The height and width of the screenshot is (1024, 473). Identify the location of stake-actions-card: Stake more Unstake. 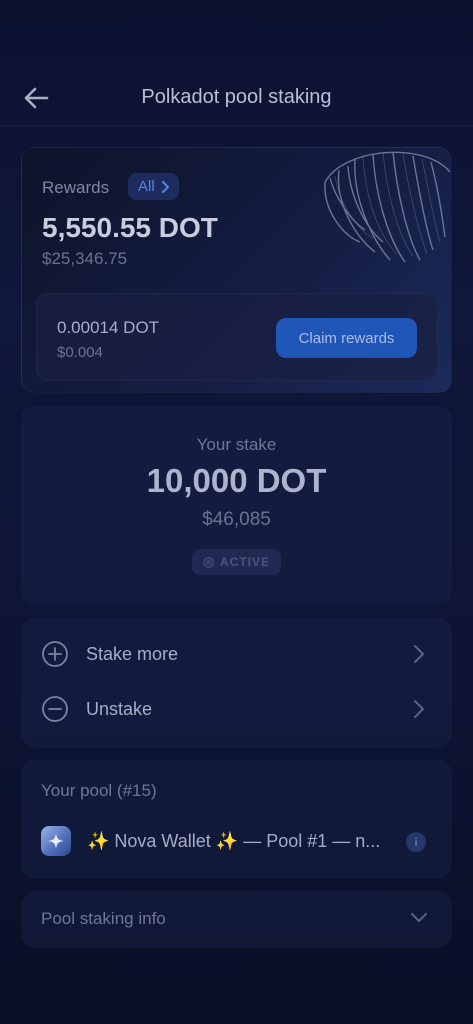
(236, 683).